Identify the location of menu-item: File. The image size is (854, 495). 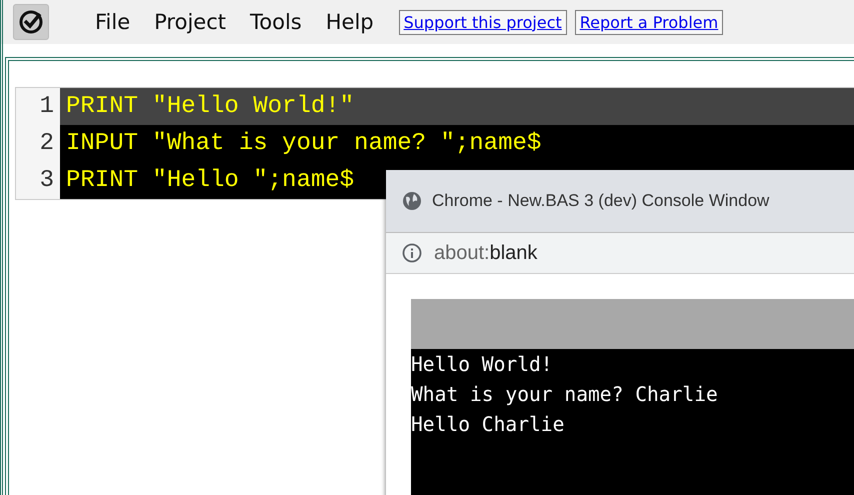
(112, 22).